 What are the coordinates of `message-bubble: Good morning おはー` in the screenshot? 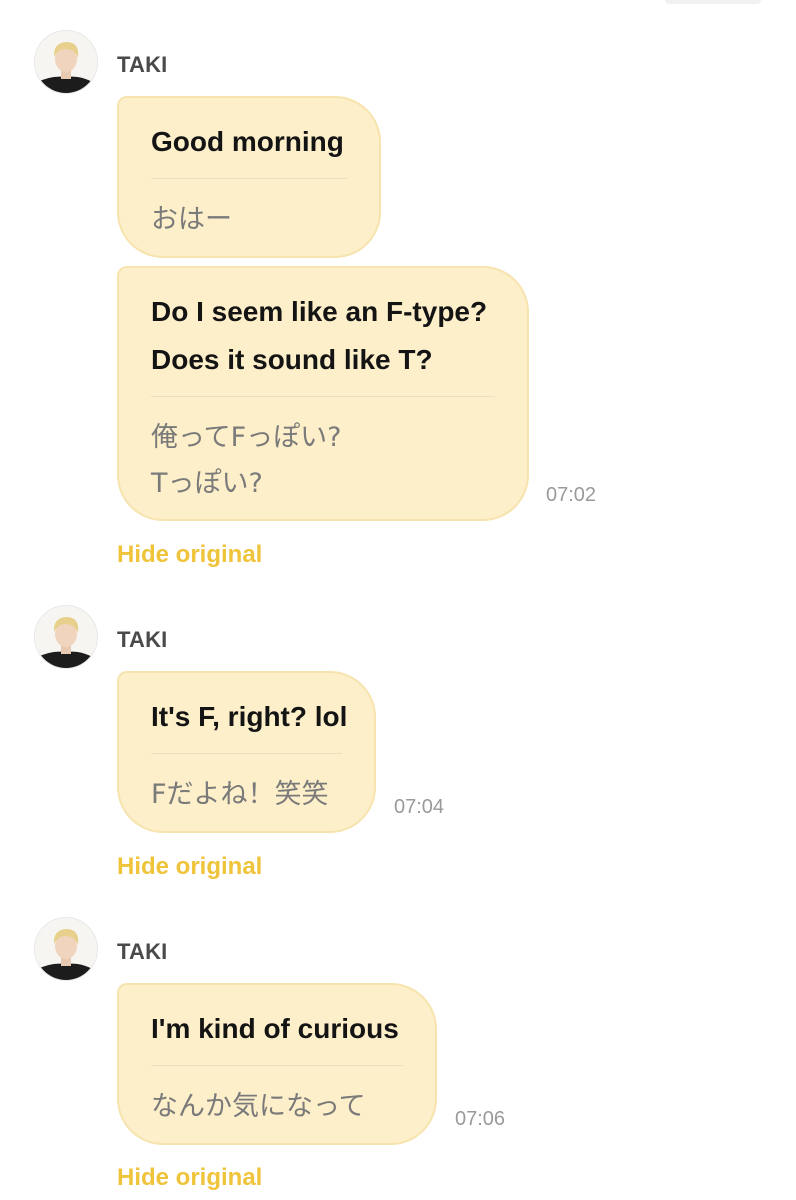 It's located at (249, 177).